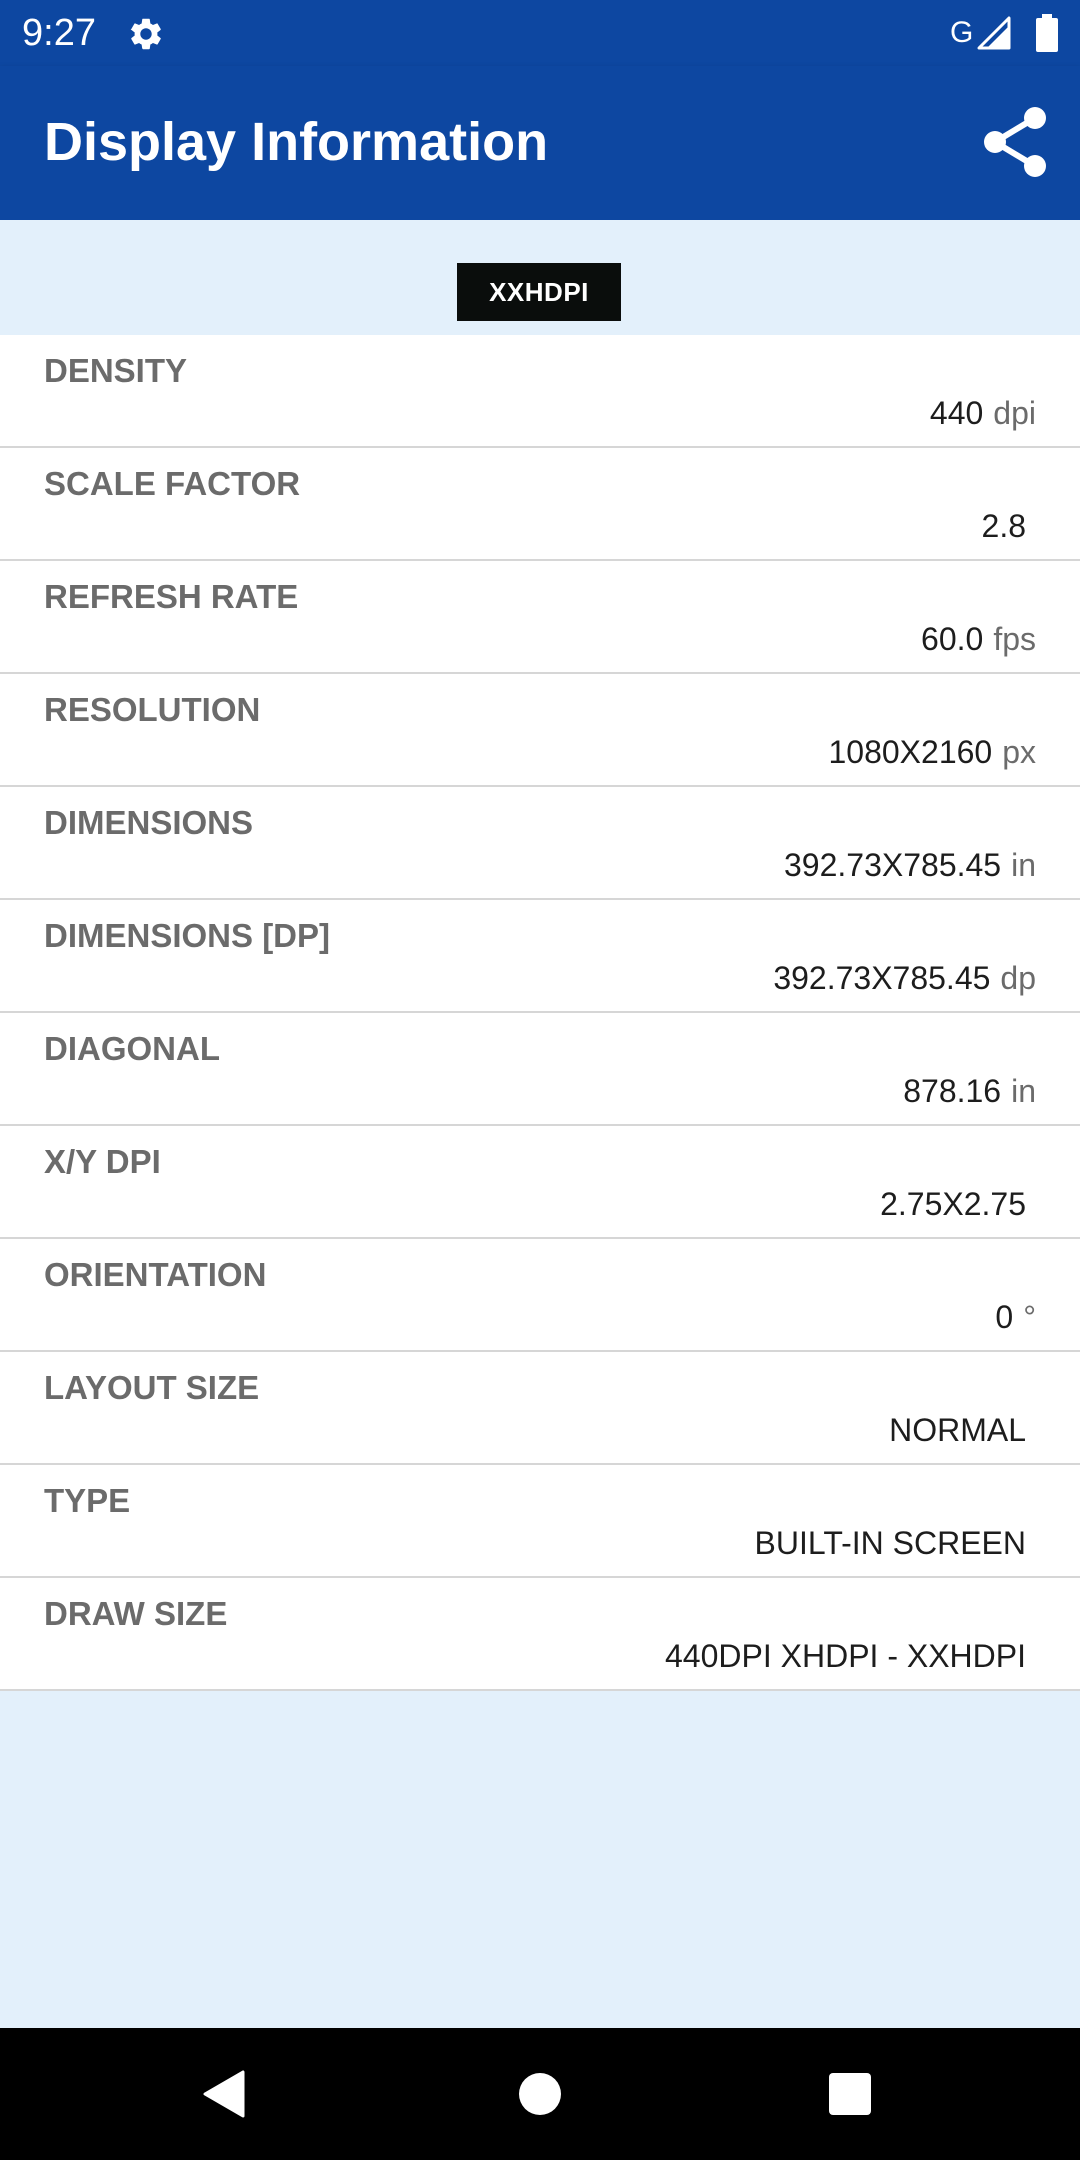 The height and width of the screenshot is (2160, 1080). Describe the element at coordinates (171, 596) in the screenshot. I see `info-label: REFRESH RATE` at that location.